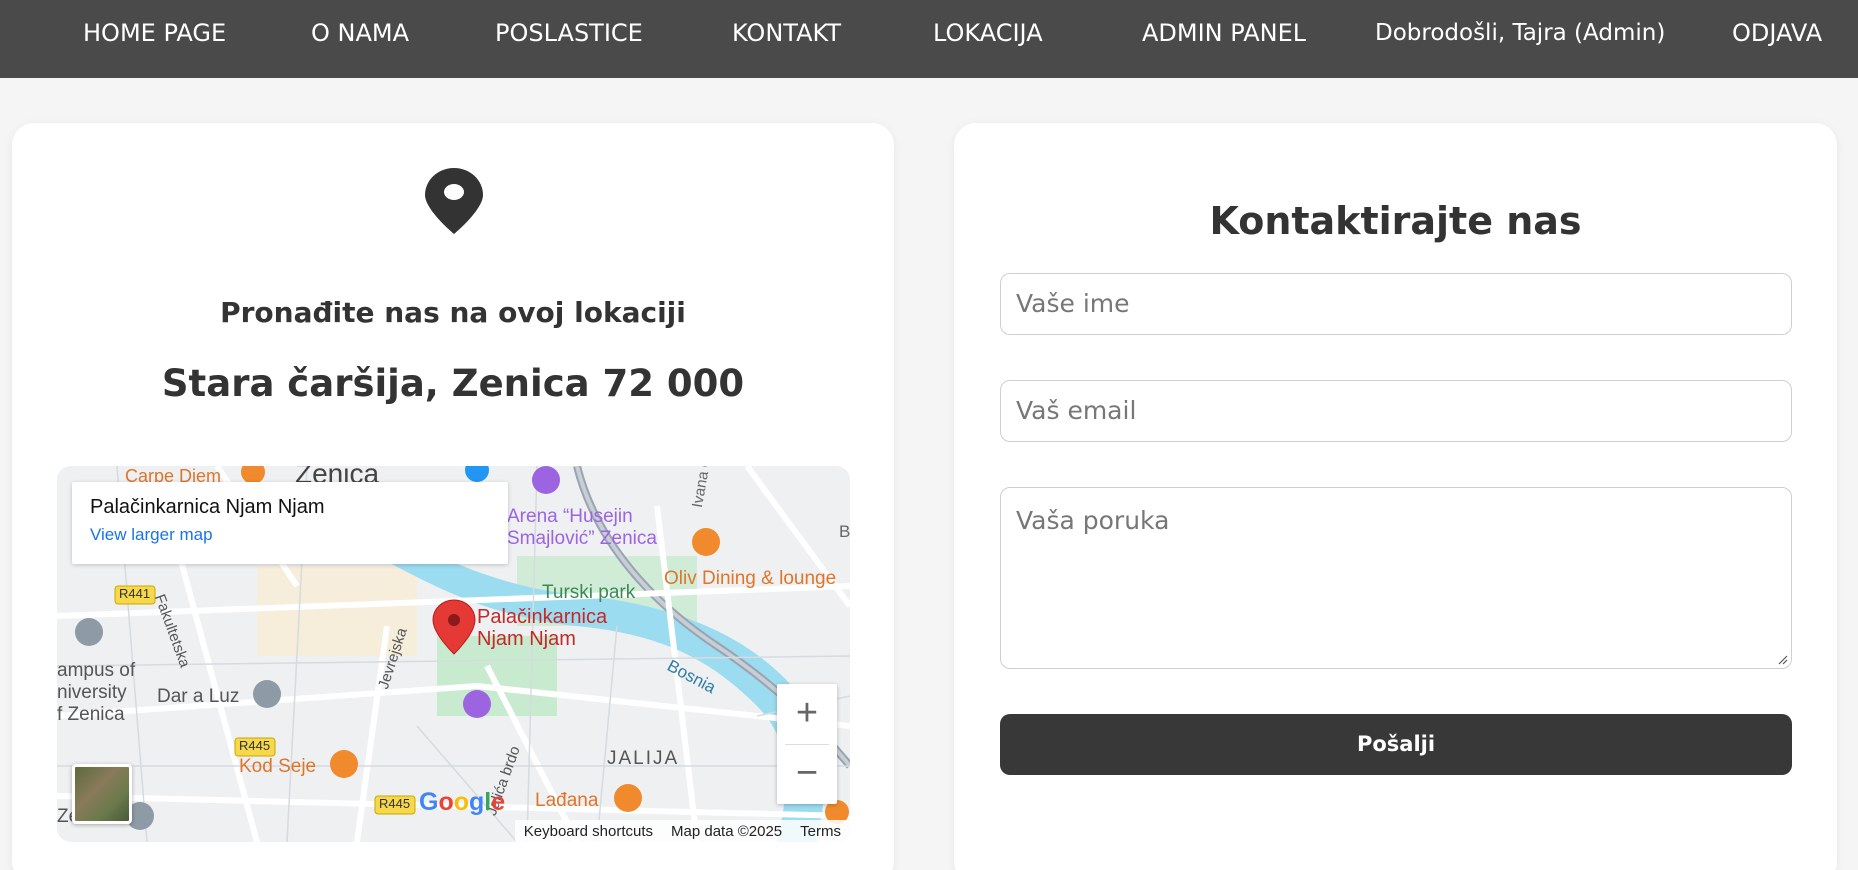  What do you see at coordinates (1093, 520) in the screenshot?
I see `message-placeholder: Vaša poruka` at bounding box center [1093, 520].